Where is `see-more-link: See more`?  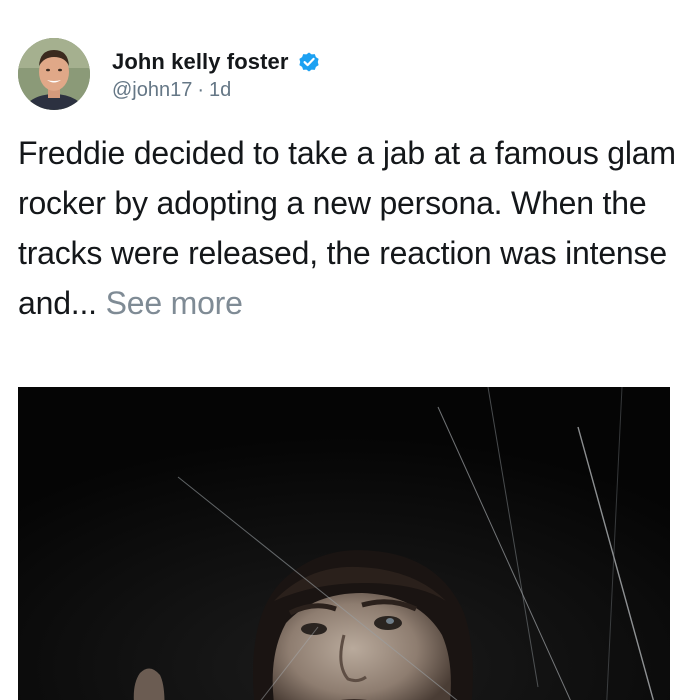
see-more-link: See more is located at coordinates (174, 303).